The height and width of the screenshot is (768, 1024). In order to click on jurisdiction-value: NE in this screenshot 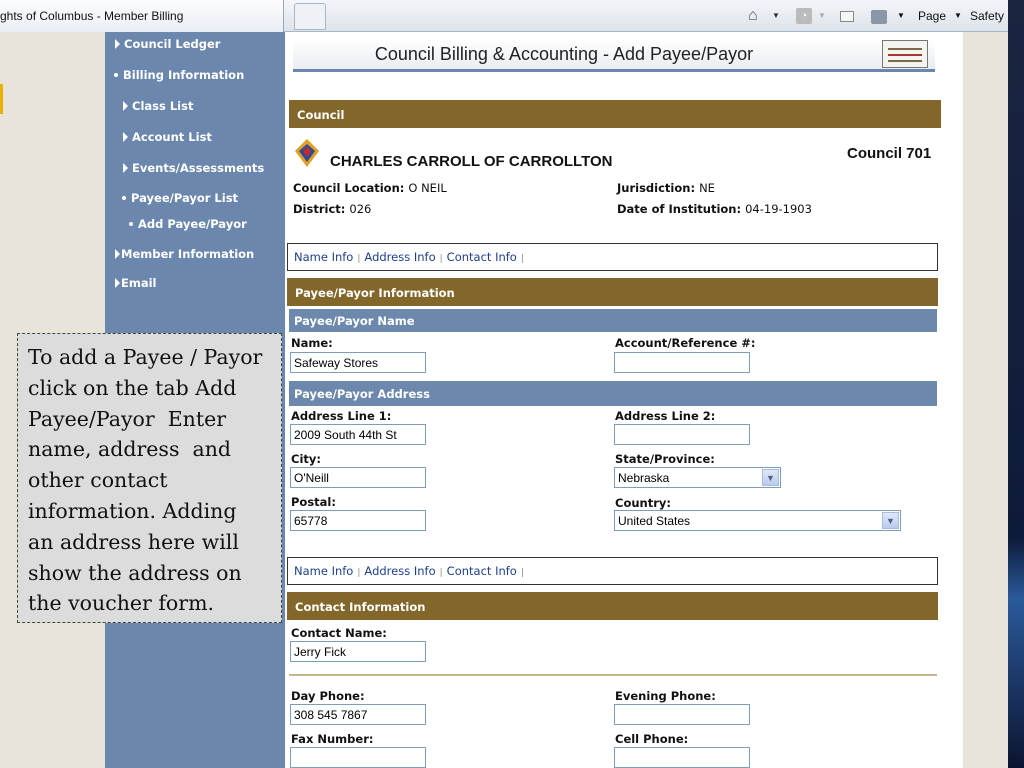, I will do `click(707, 188)`.